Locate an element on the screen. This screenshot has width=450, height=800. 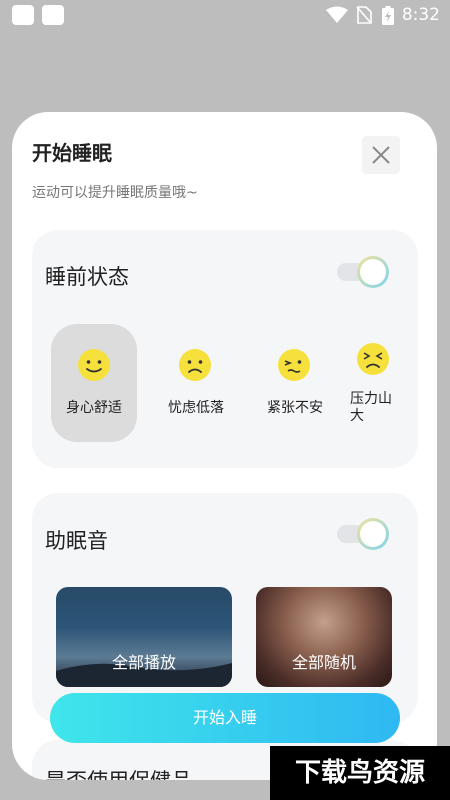
shuffle-all-card: 全部随机 is located at coordinates (324, 637).